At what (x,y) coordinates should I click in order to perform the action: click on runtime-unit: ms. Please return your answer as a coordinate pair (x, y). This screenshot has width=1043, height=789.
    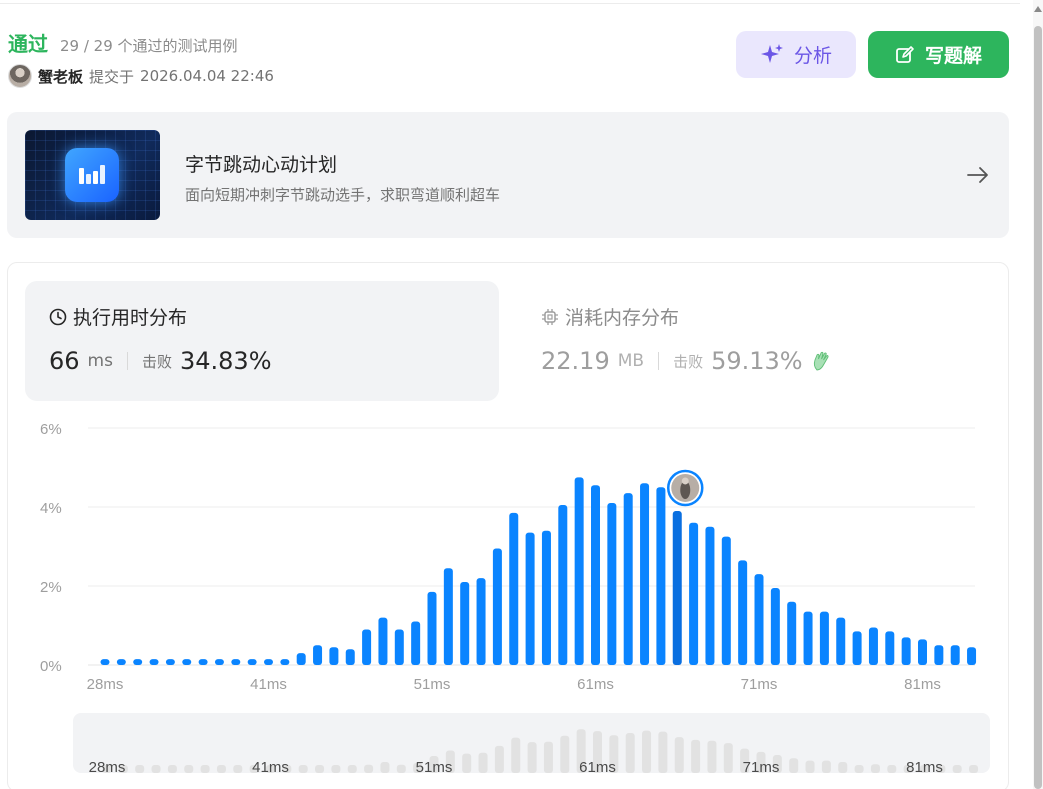
    Looking at the image, I should click on (100, 361).